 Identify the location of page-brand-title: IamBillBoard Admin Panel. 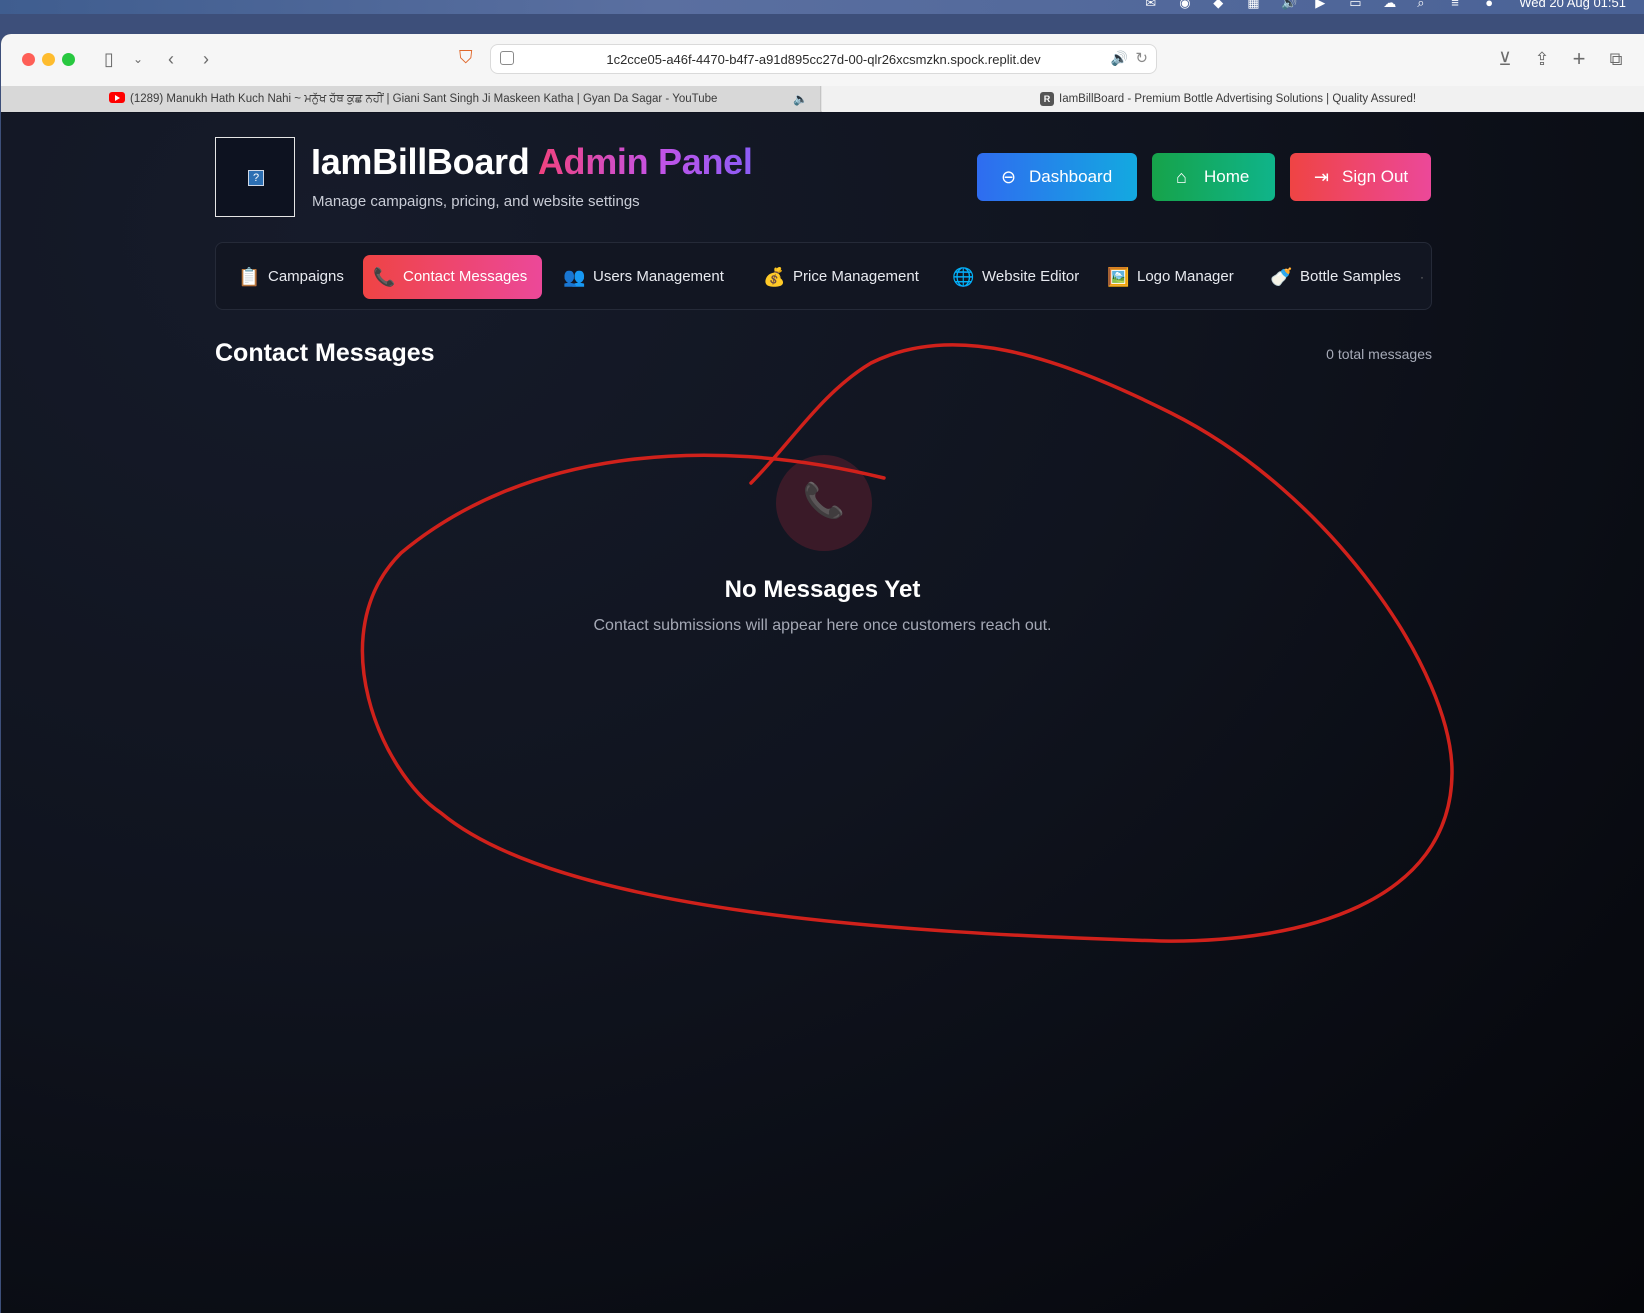
(532, 162).